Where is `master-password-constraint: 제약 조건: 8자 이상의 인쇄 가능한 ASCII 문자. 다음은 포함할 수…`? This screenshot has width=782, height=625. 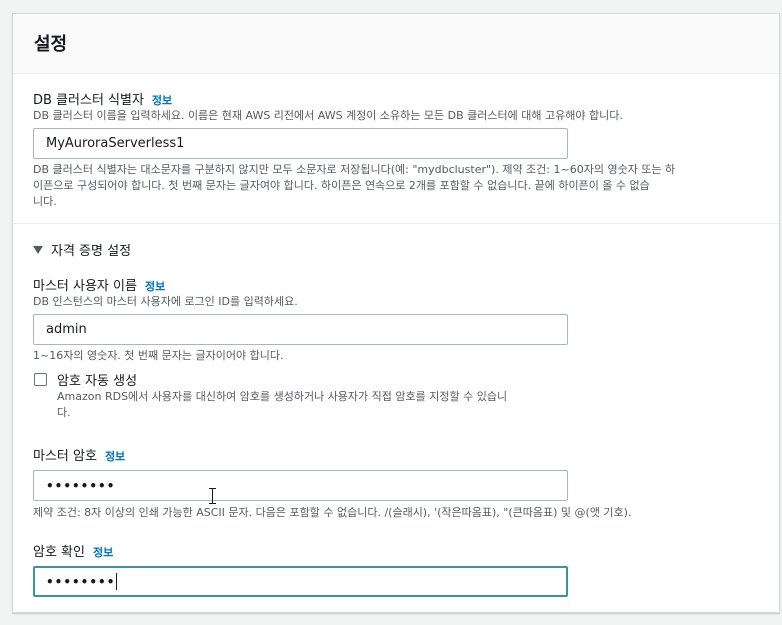 master-password-constraint: 제약 조건: 8자 이상의 인쇄 가능한 ASCII 문자. 다음은 포함할 수… is located at coordinates (332, 512).